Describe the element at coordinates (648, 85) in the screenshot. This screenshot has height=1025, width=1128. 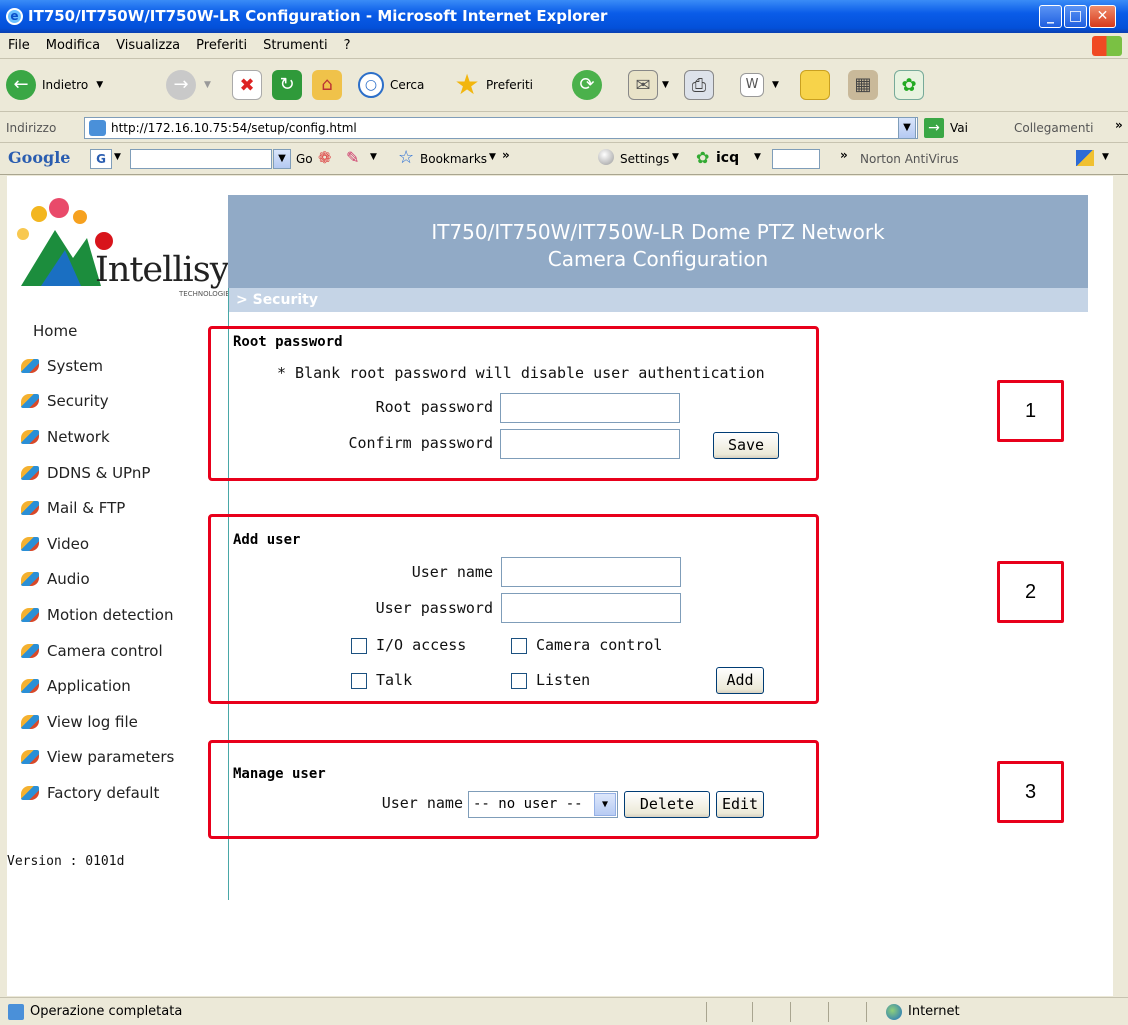
I see `mail-button: ✉ ▼` at that location.